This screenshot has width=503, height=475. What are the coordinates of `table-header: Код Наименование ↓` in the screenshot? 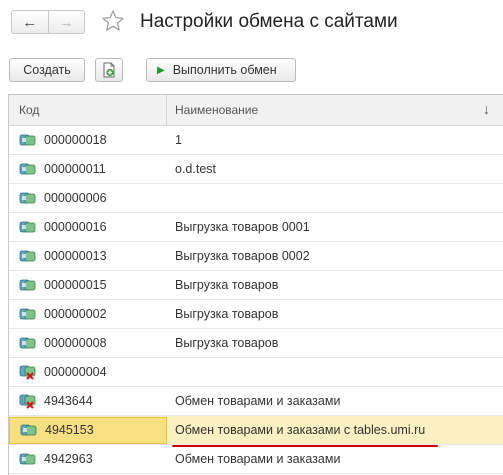 It's located at (256, 110).